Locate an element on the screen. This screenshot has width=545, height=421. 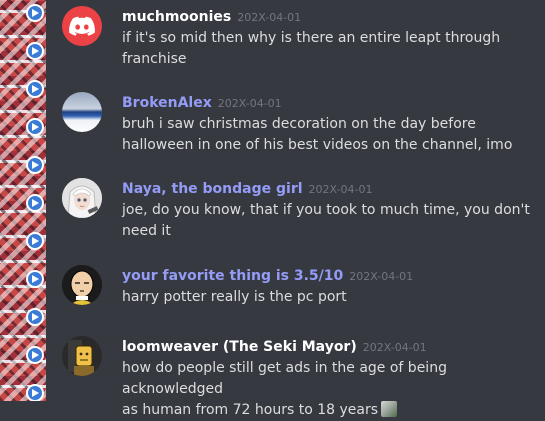
message-line-text: as human from 72 hours to 18 years is located at coordinates (250, 410).